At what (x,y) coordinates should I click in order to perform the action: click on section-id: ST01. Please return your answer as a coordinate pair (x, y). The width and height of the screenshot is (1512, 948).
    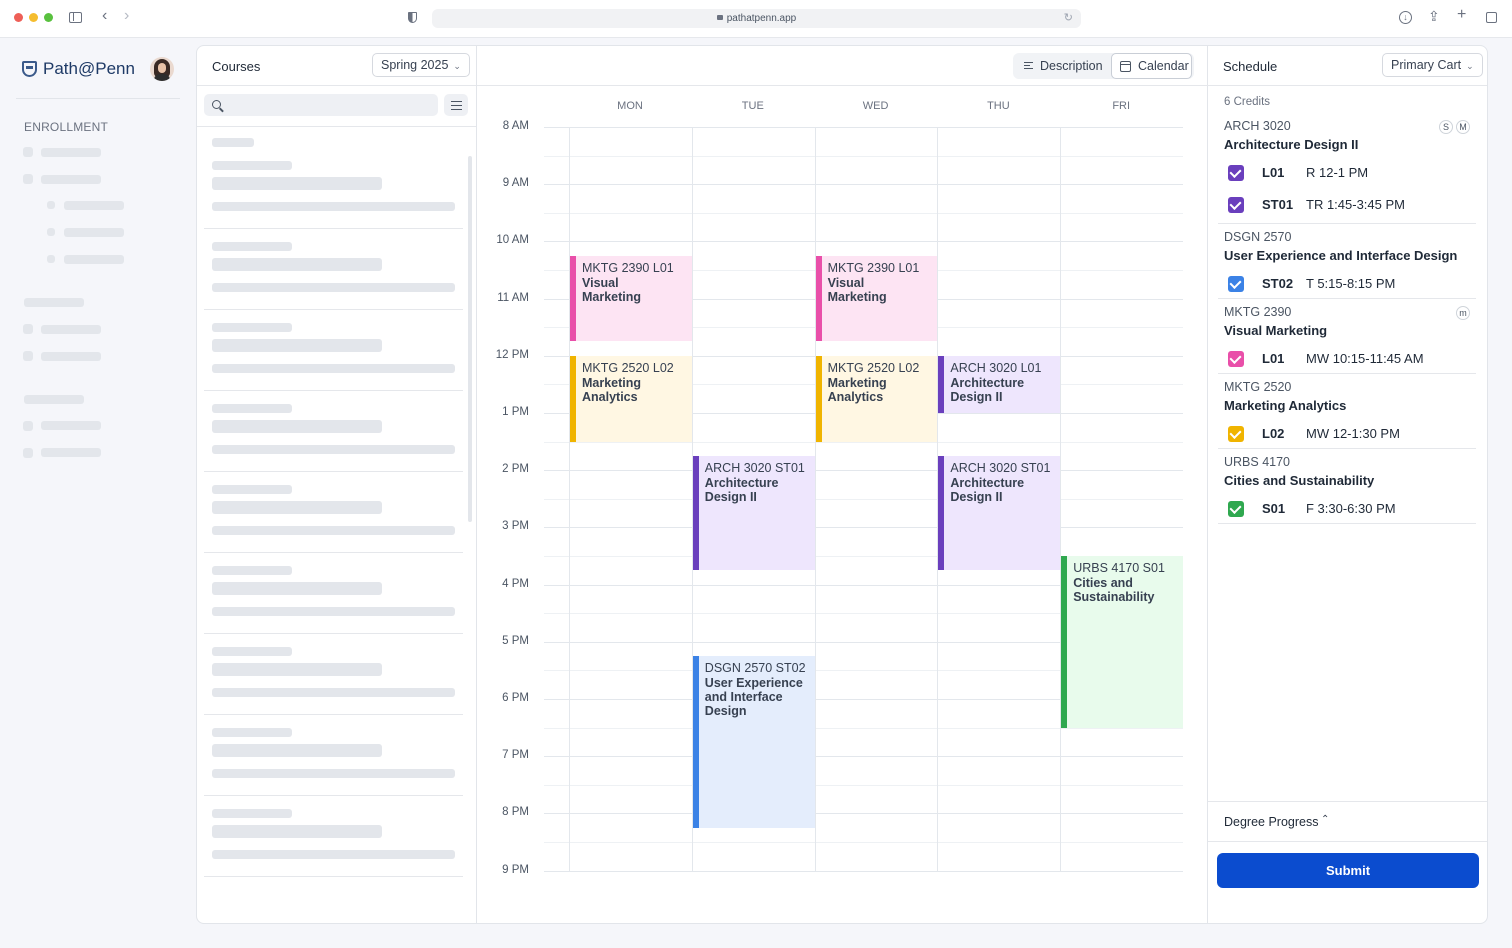
    Looking at the image, I should click on (1278, 204).